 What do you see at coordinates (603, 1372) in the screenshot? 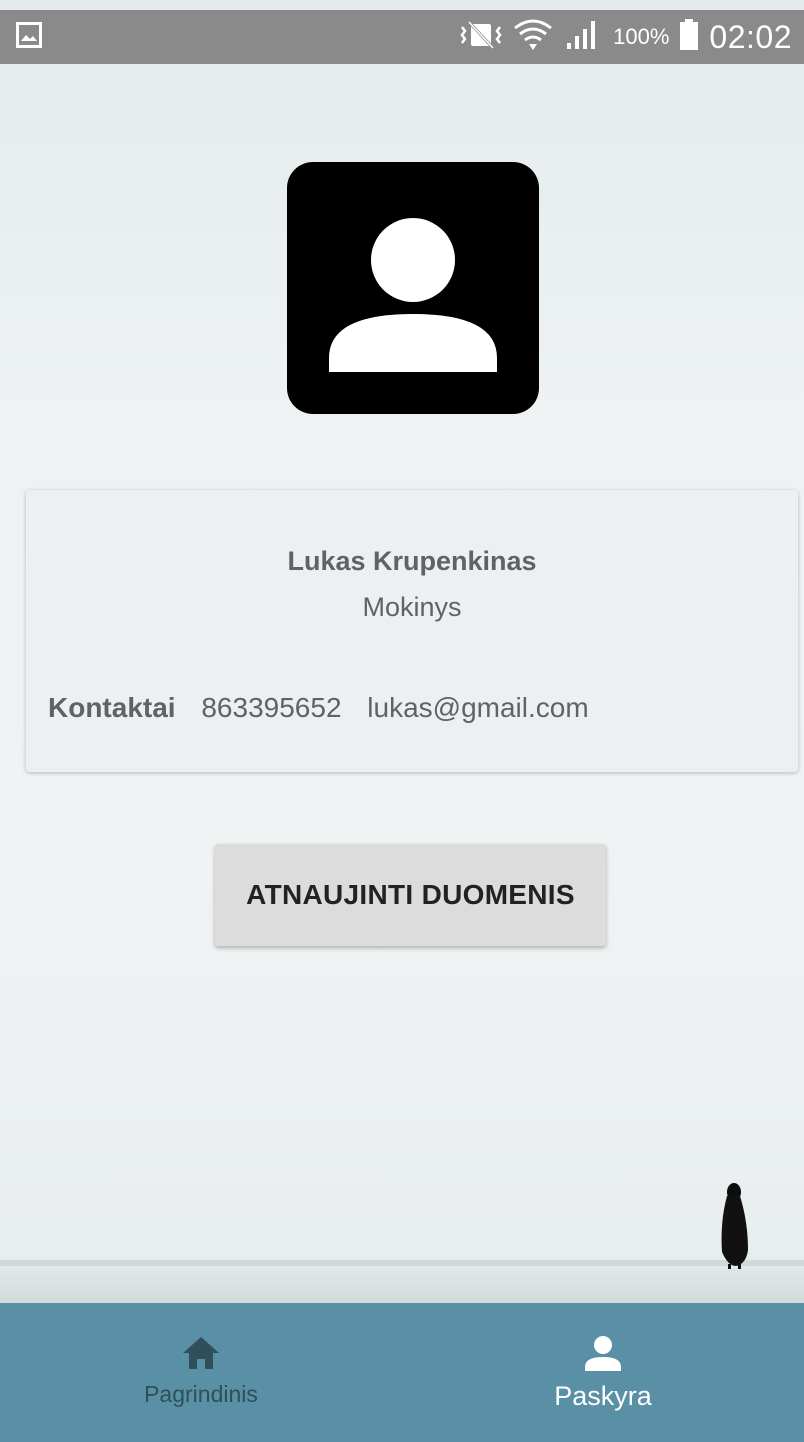
I see `nav-item-account: Paskyra` at bounding box center [603, 1372].